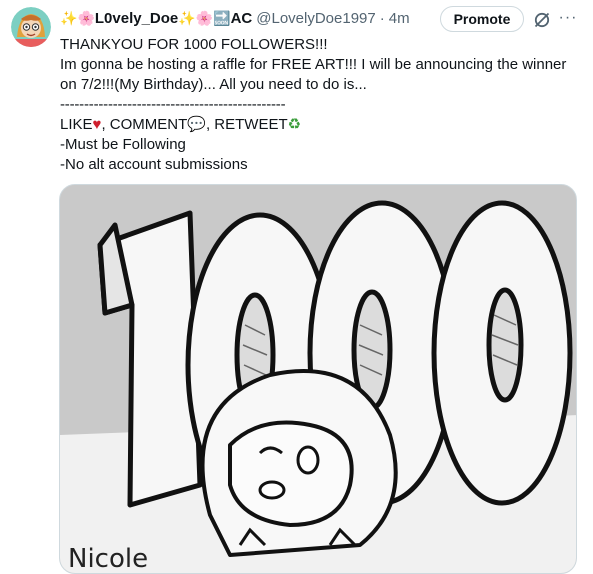  Describe the element at coordinates (196, 124) in the screenshot. I see `speech-bubble-icon: 💬` at that location.